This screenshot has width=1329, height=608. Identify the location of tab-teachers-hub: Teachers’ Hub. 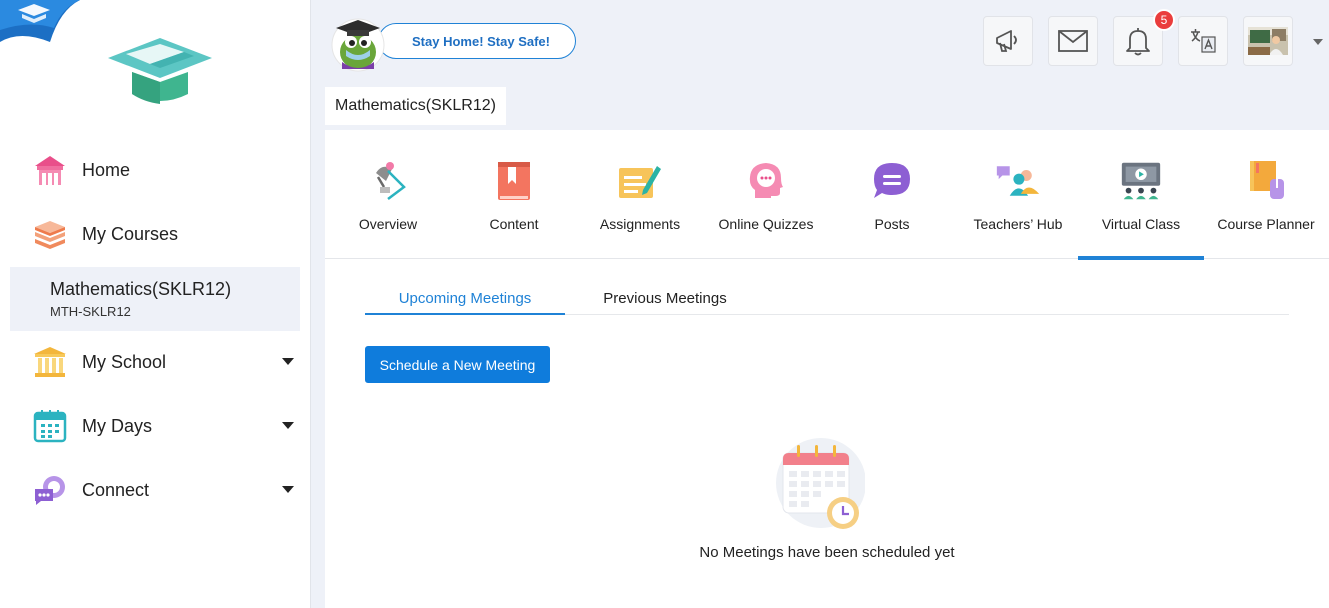
(1018, 194).